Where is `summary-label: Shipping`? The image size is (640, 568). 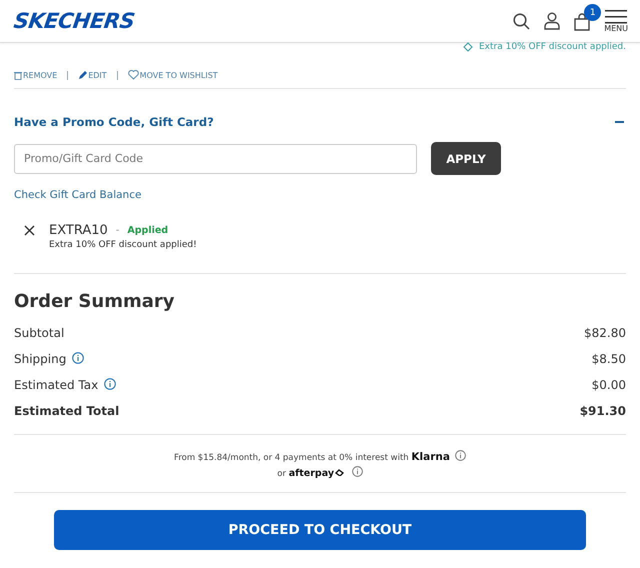
summary-label: Shipping is located at coordinates (49, 359).